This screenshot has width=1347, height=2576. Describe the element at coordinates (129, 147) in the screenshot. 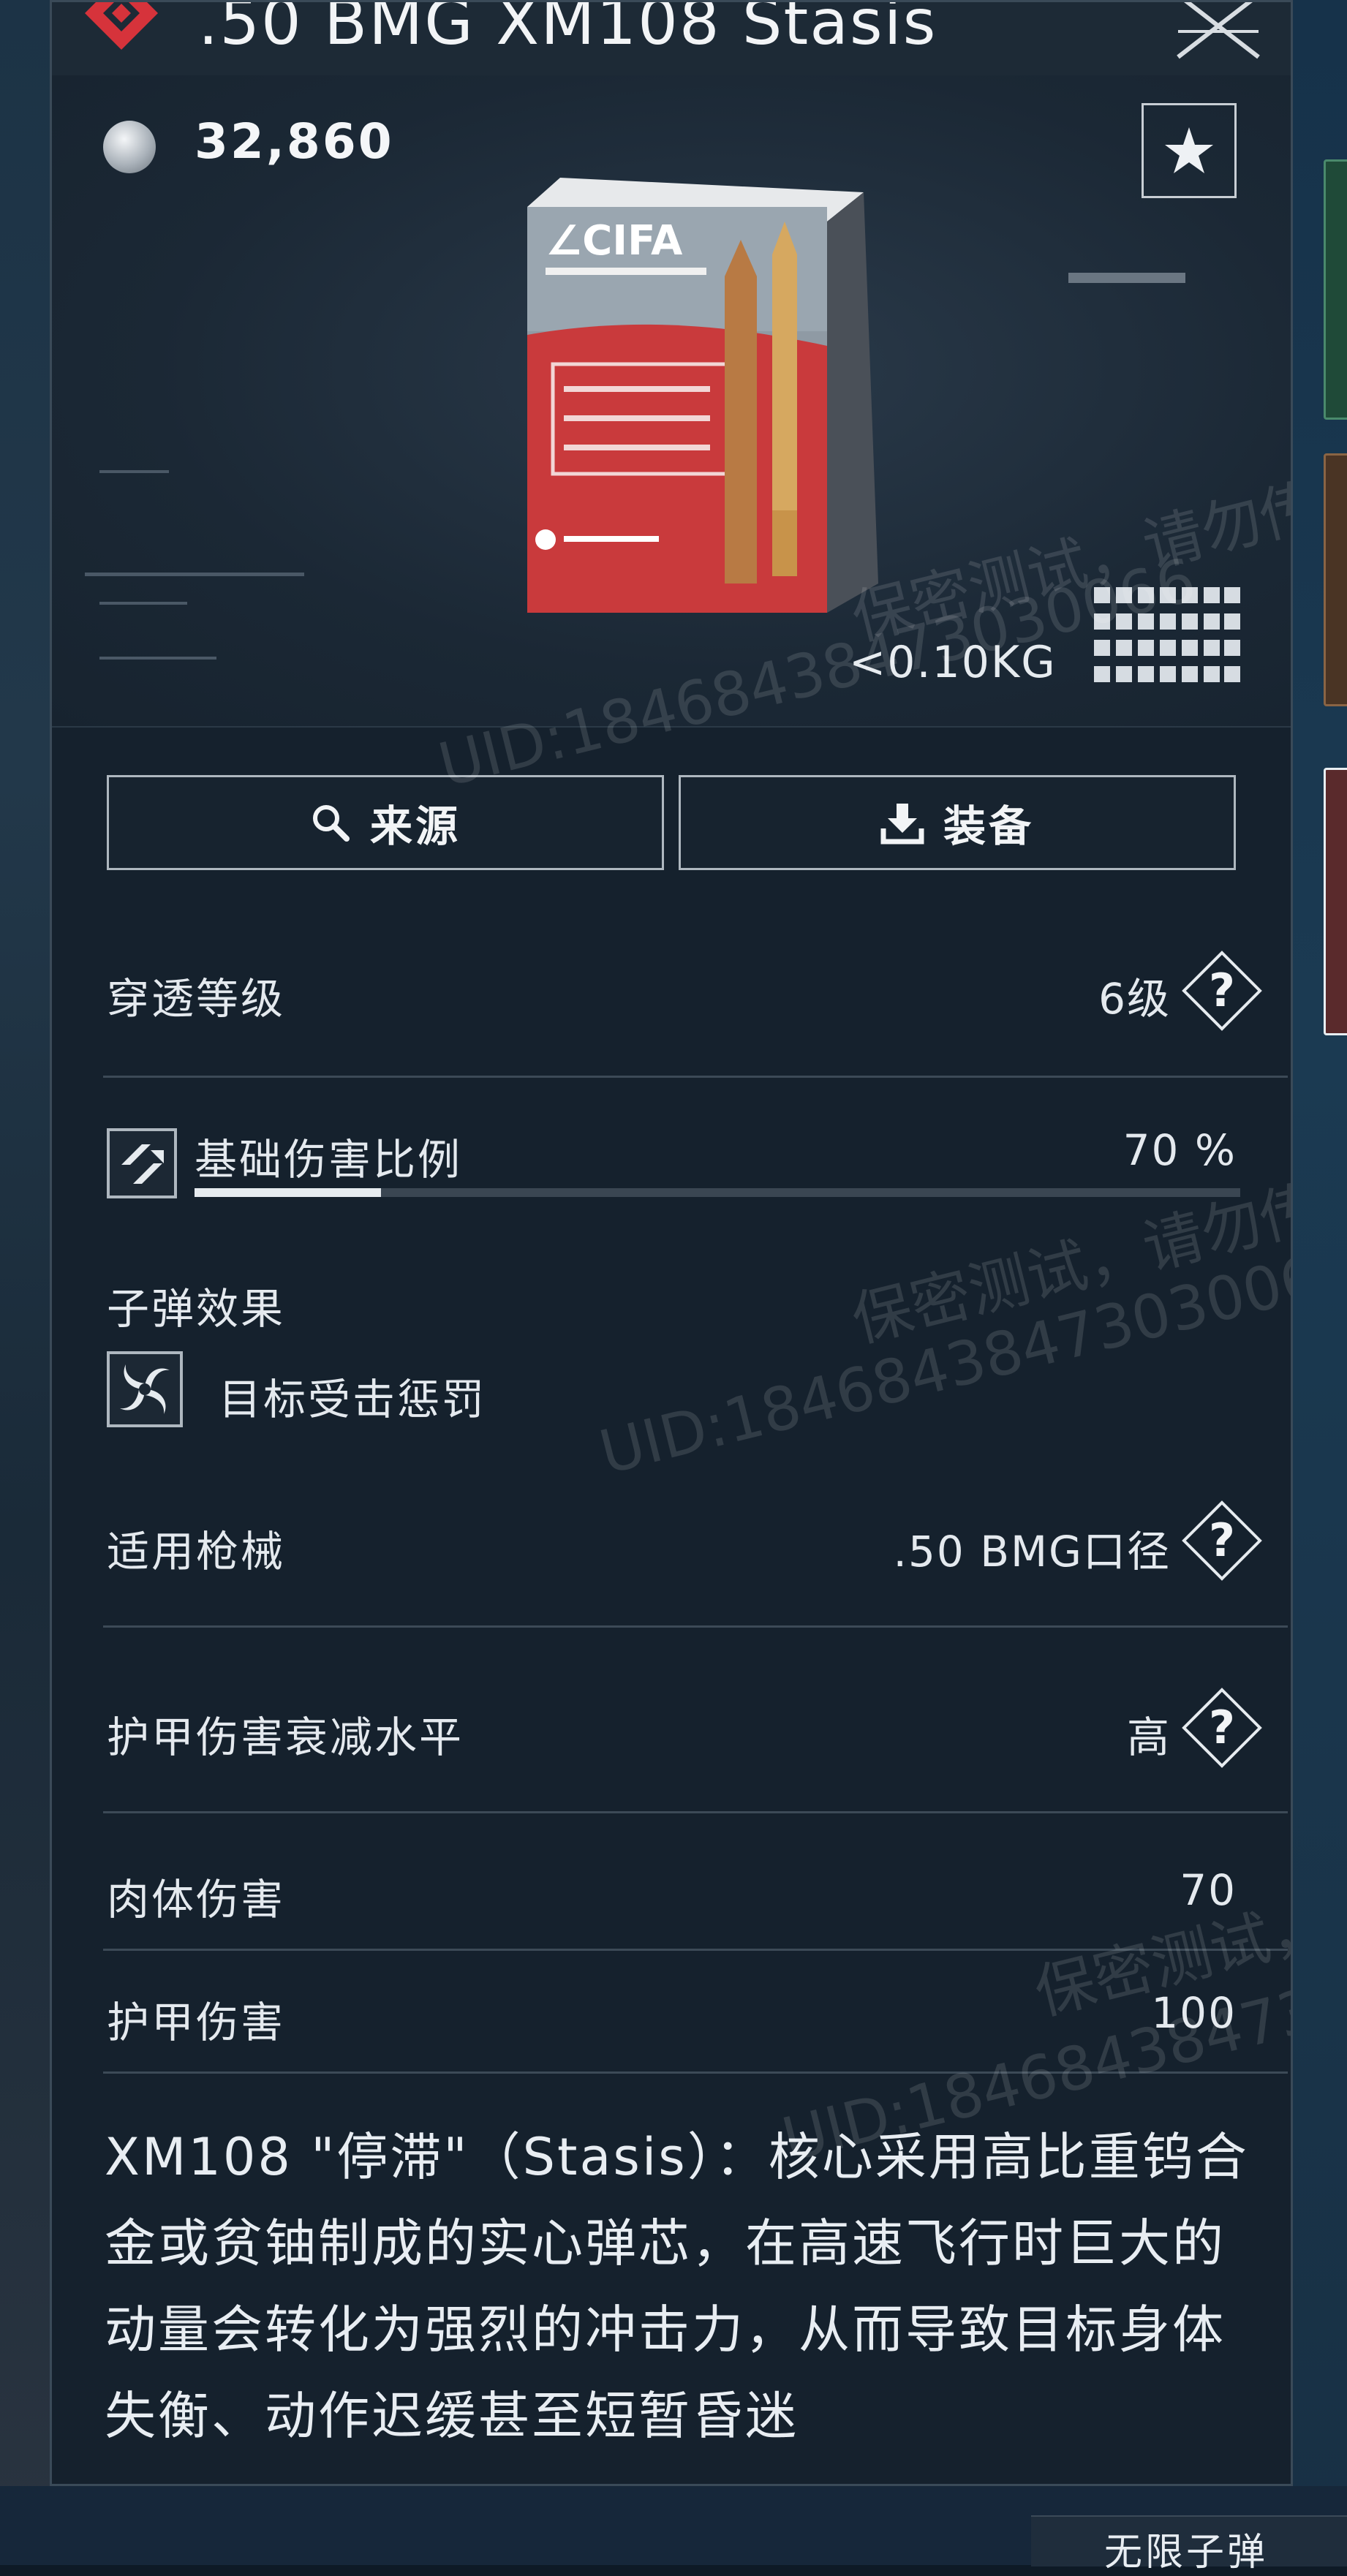

I see `coin-icon` at that location.